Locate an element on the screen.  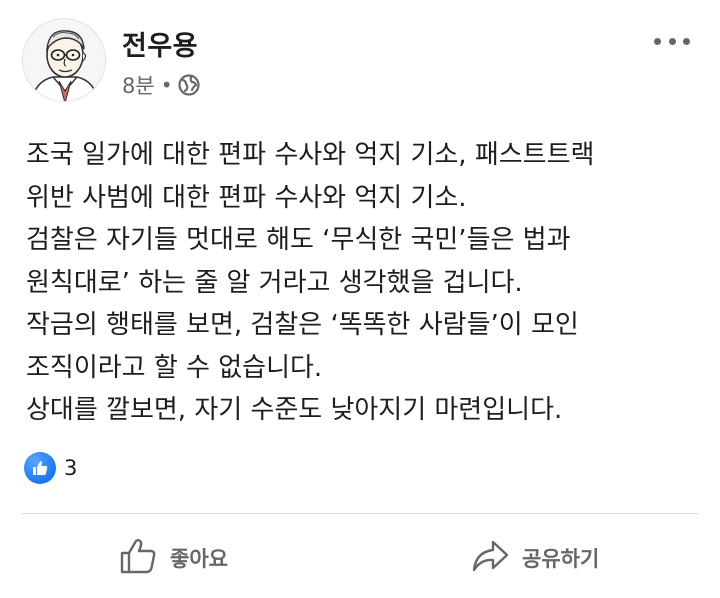
share-button: 공유하기 is located at coordinates (534, 558).